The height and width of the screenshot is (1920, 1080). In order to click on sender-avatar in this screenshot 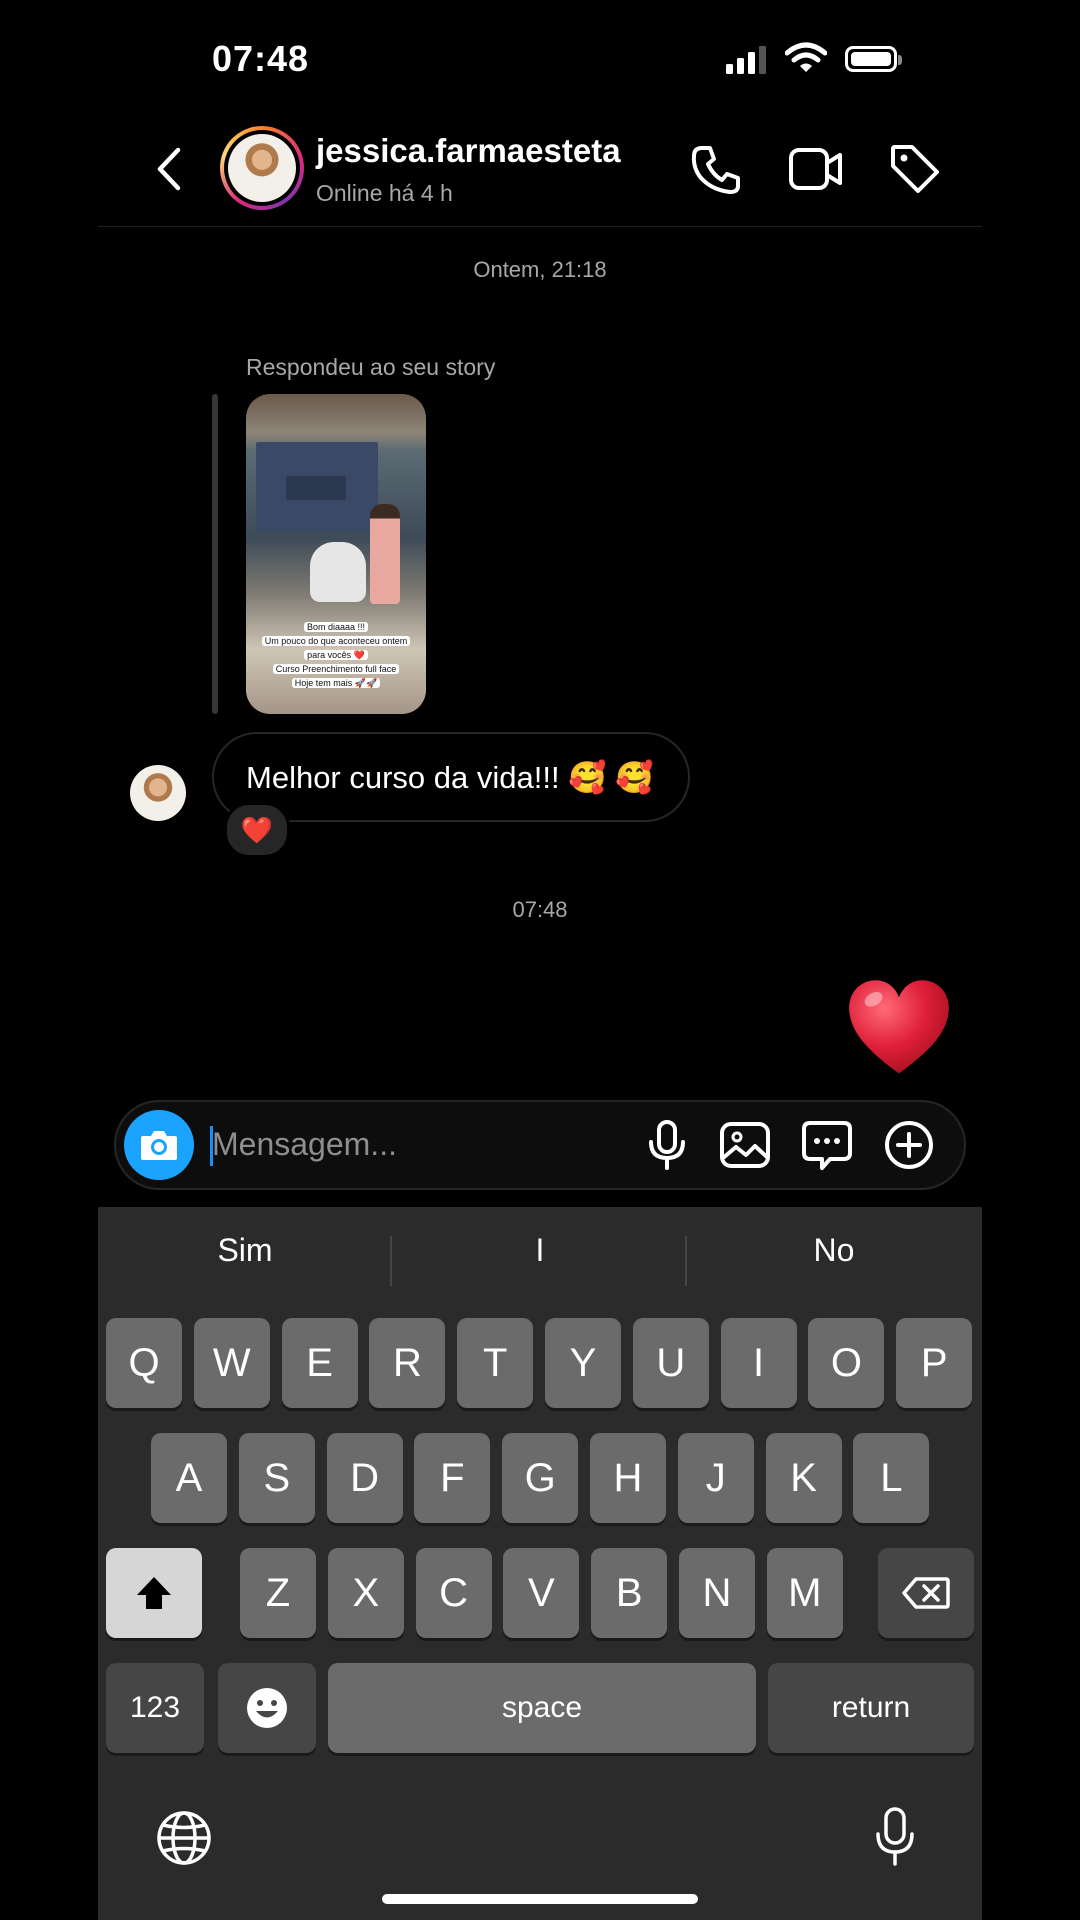, I will do `click(158, 793)`.